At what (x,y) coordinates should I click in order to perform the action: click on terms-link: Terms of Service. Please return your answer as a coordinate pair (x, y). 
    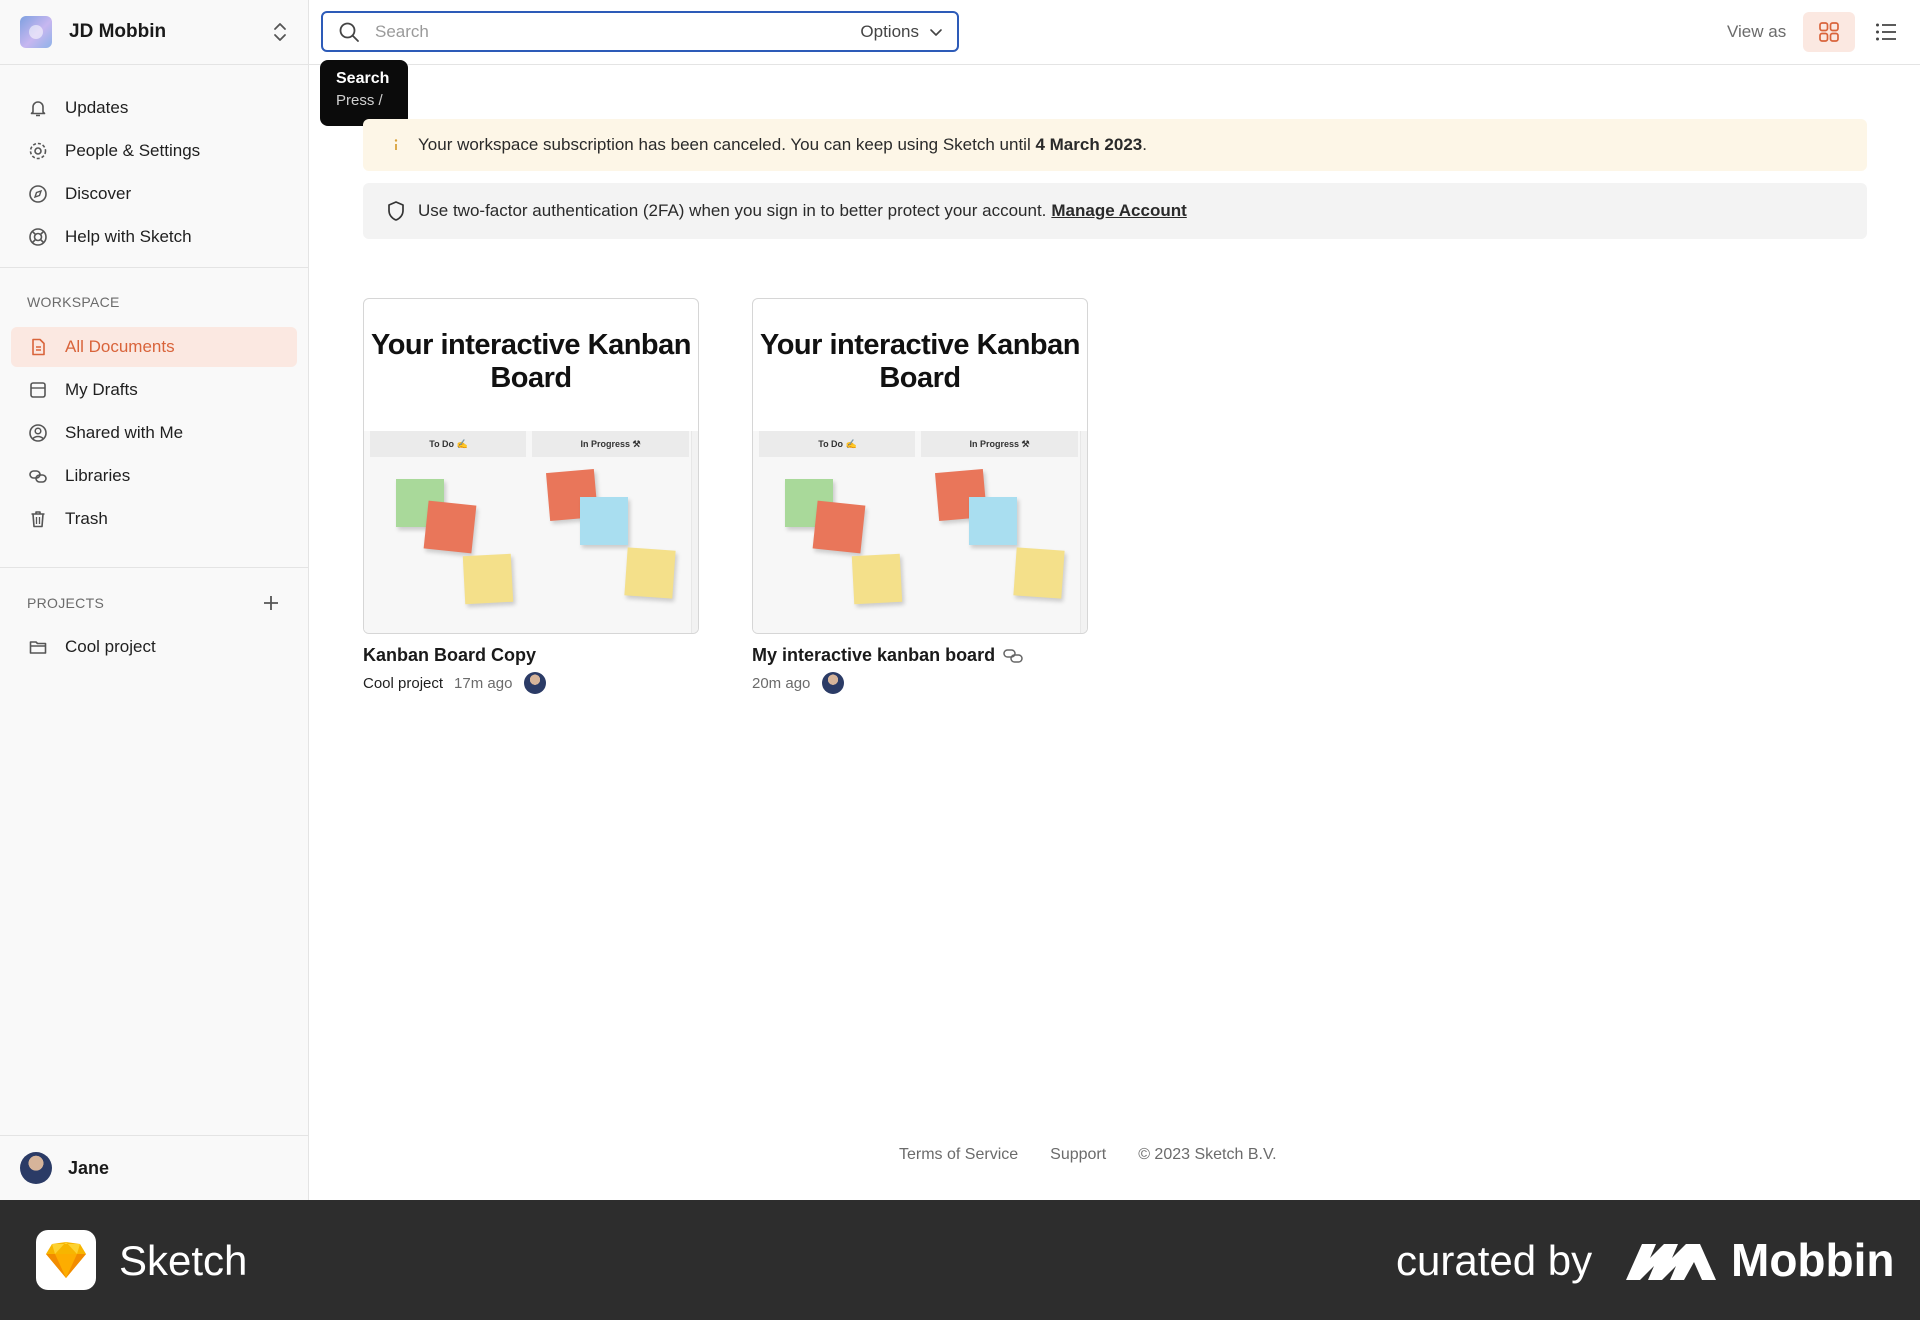
    Looking at the image, I should click on (958, 1155).